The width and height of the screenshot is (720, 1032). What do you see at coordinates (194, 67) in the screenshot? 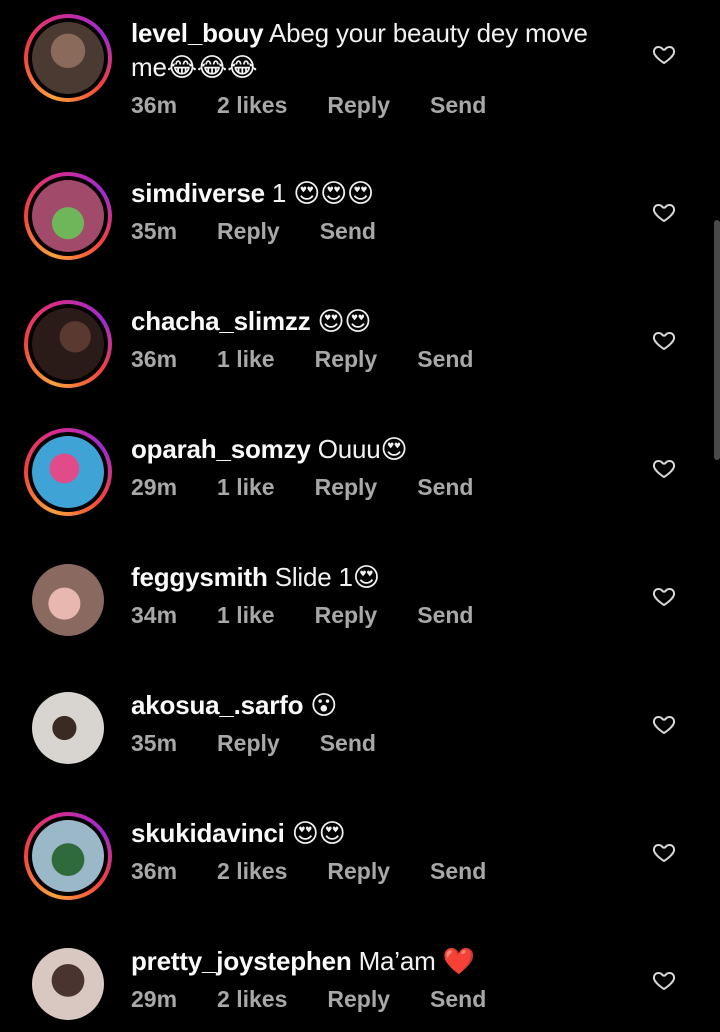
I see `comment-text-continued: me😂😂😂` at bounding box center [194, 67].